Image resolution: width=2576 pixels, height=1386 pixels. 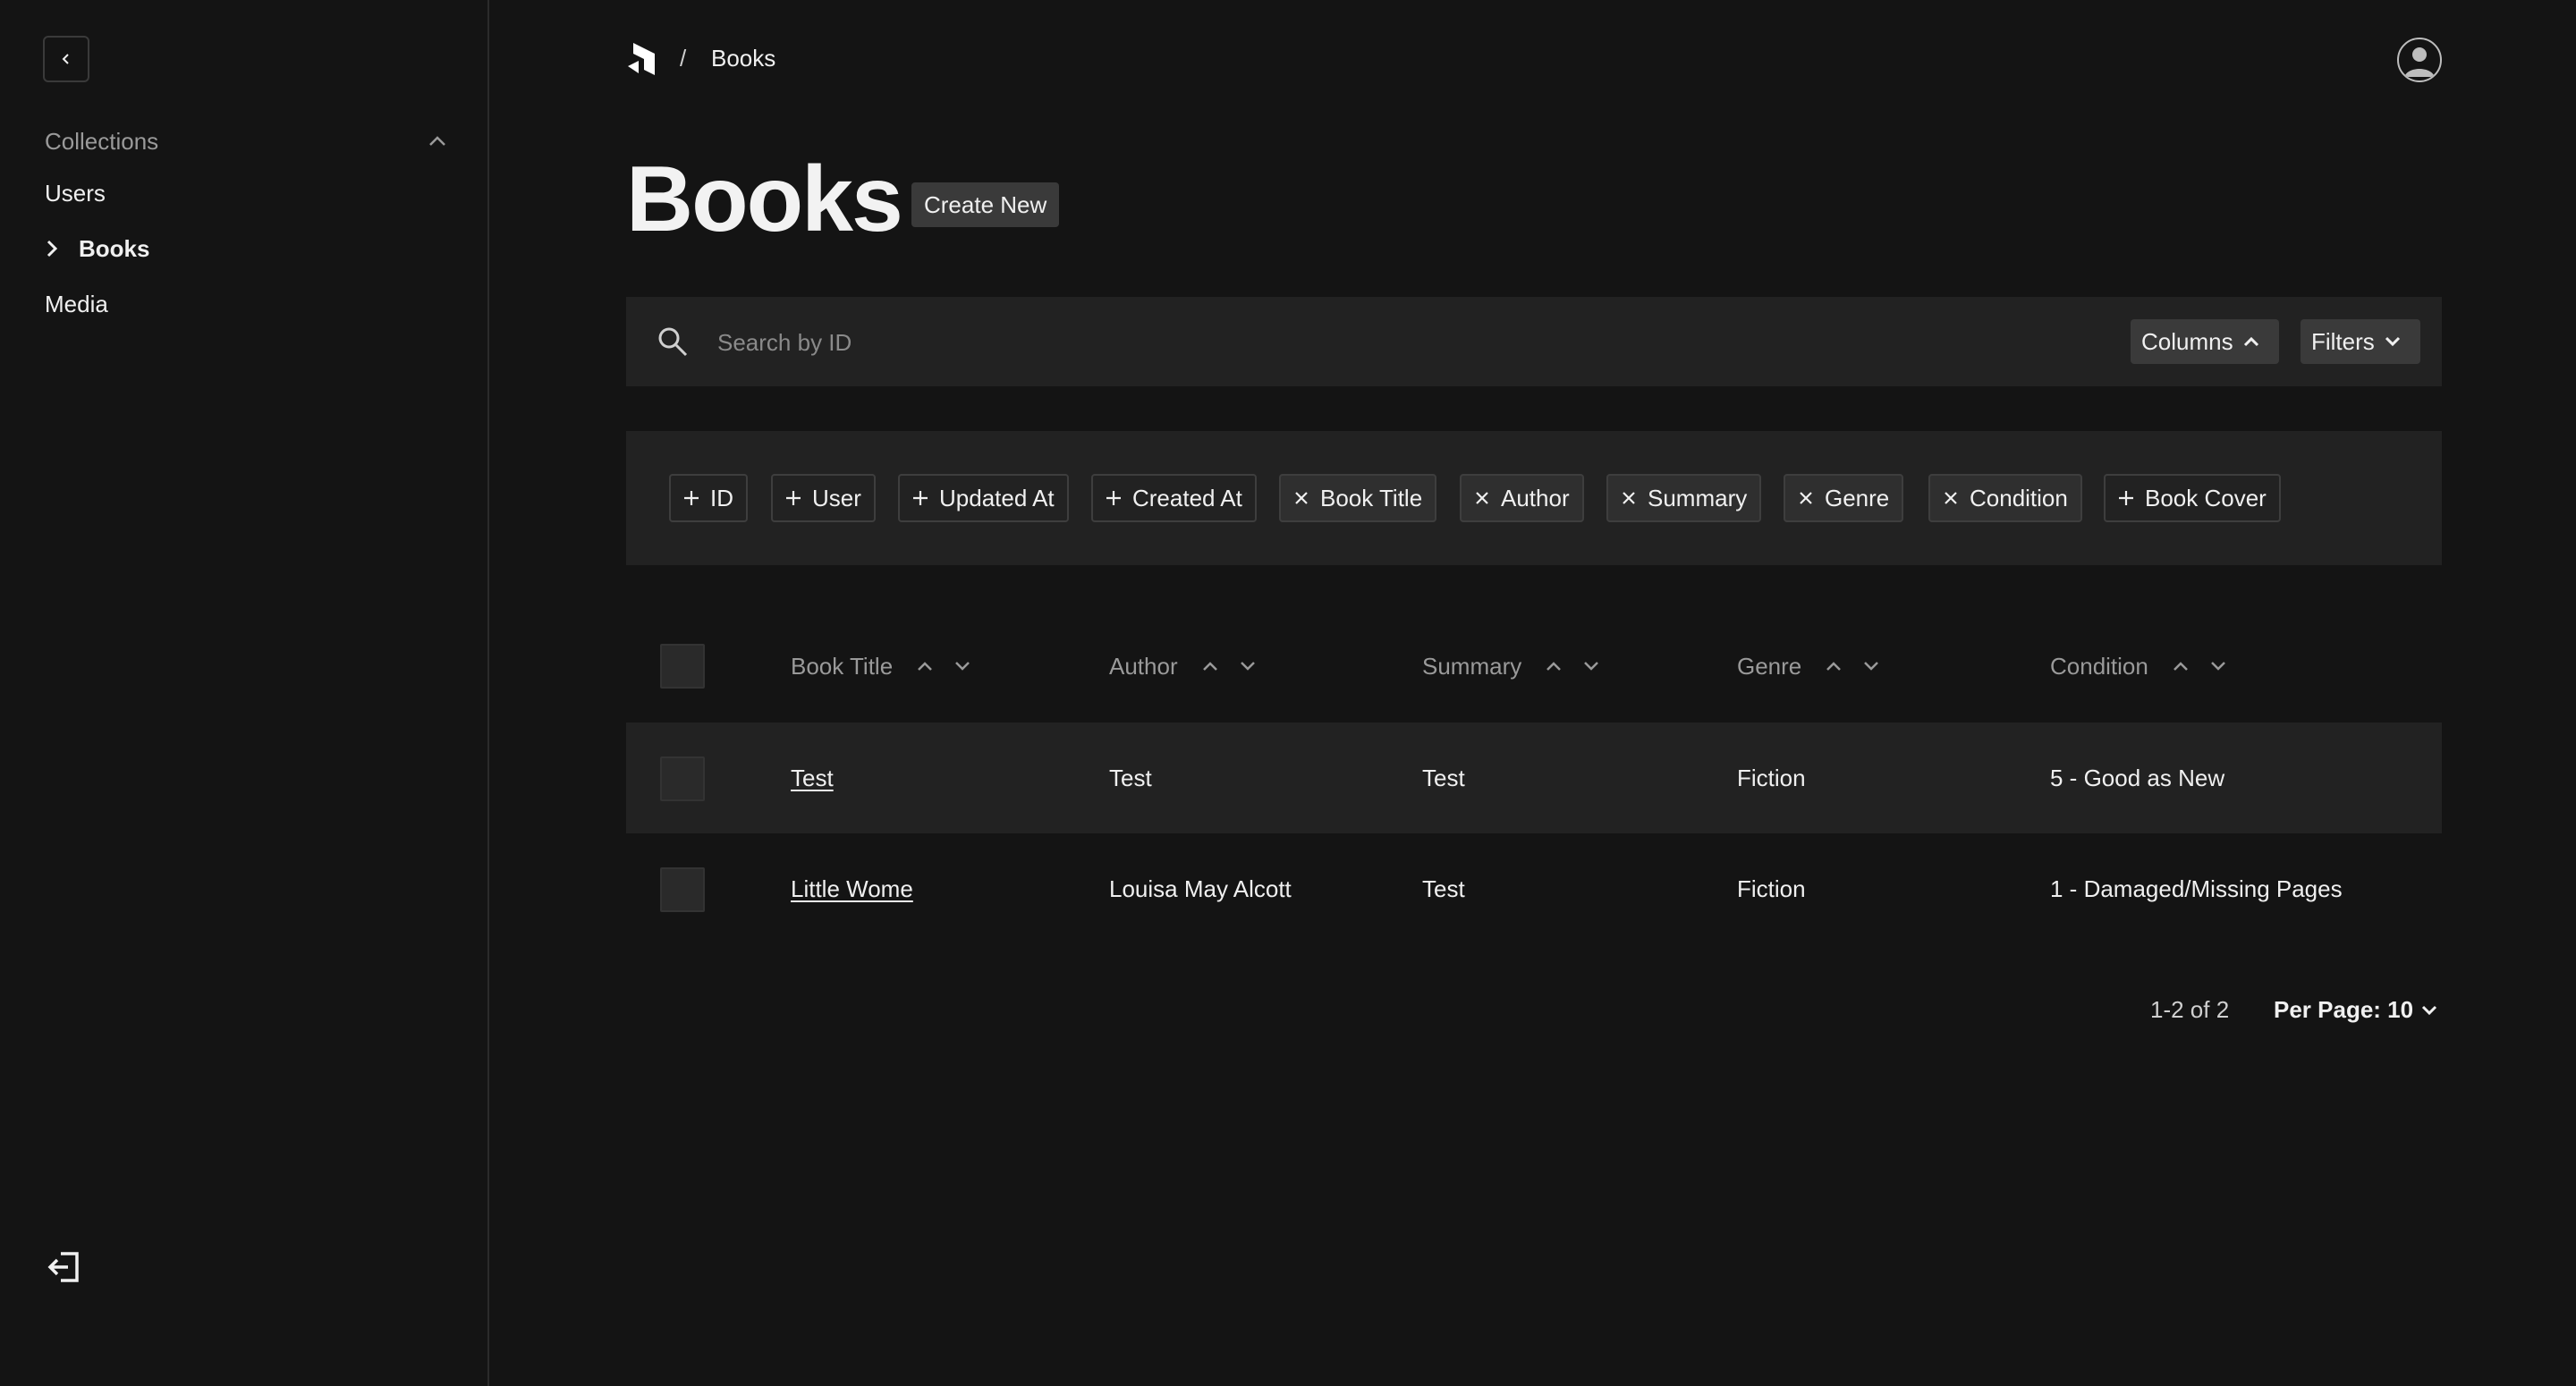 What do you see at coordinates (102, 141) in the screenshot?
I see `nav-group-label: Collections` at bounding box center [102, 141].